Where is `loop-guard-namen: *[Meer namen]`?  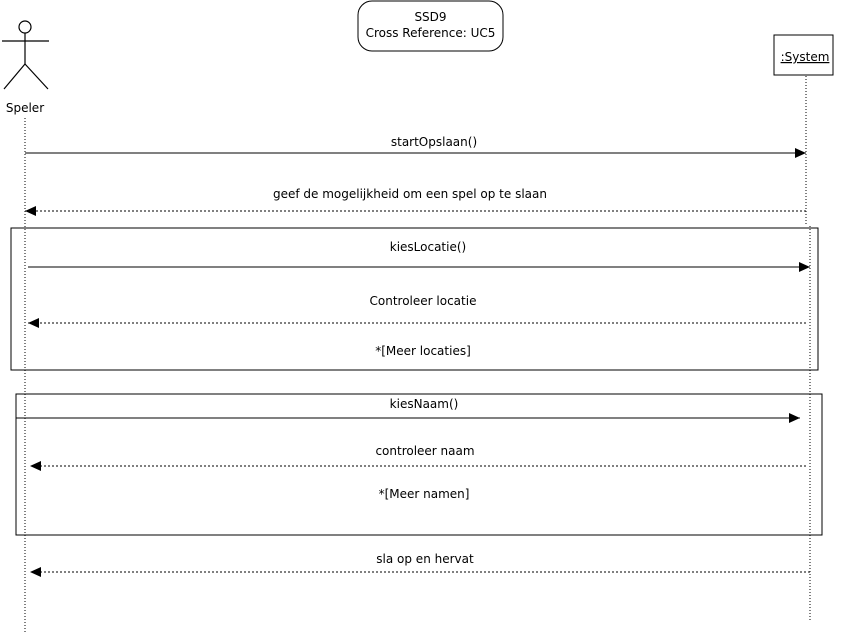
loop-guard-namen: *[Meer namen] is located at coordinates (424, 494).